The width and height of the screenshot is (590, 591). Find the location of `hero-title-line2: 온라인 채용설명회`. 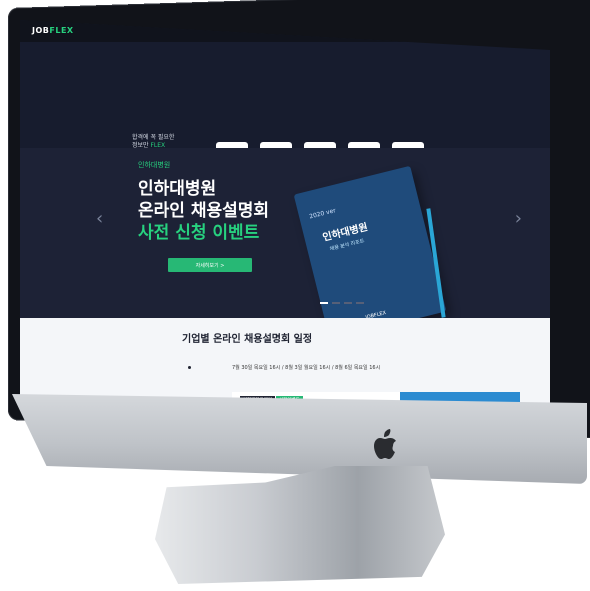

hero-title-line2: 온라인 채용설명회 is located at coordinates (204, 211).